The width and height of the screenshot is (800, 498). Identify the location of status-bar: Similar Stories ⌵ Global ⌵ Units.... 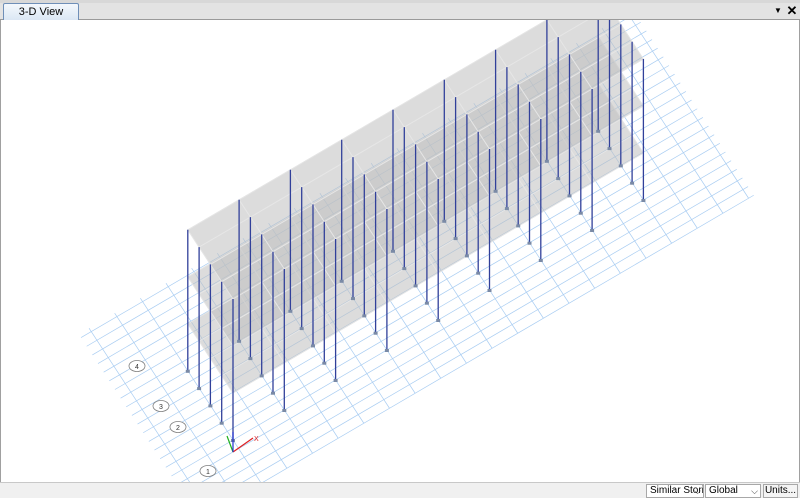
(400, 490).